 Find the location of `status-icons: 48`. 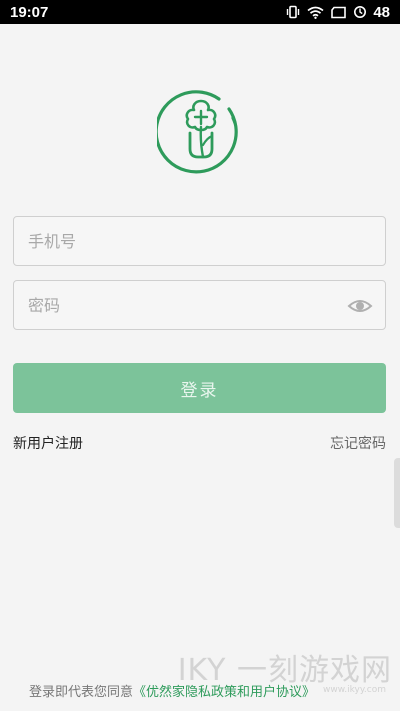

status-icons: 48 is located at coordinates (338, 12).